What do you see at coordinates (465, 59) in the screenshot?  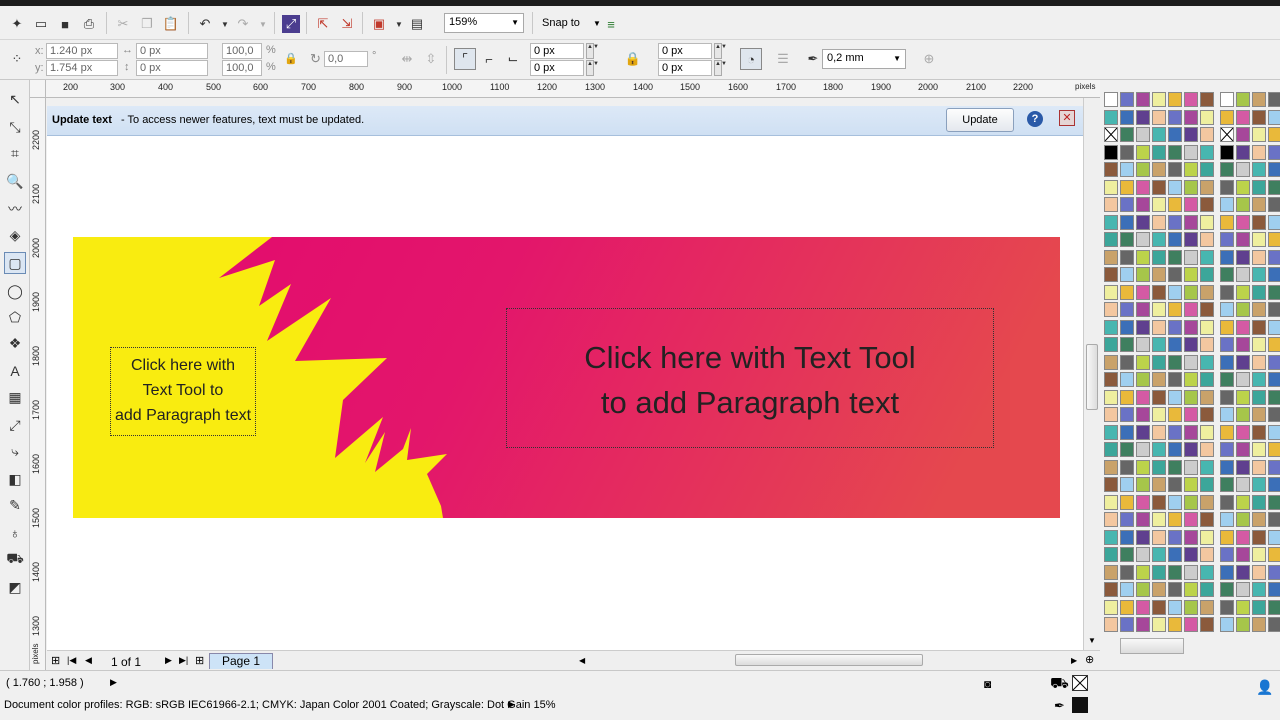 I see `round-corner-icon: ⌜` at bounding box center [465, 59].